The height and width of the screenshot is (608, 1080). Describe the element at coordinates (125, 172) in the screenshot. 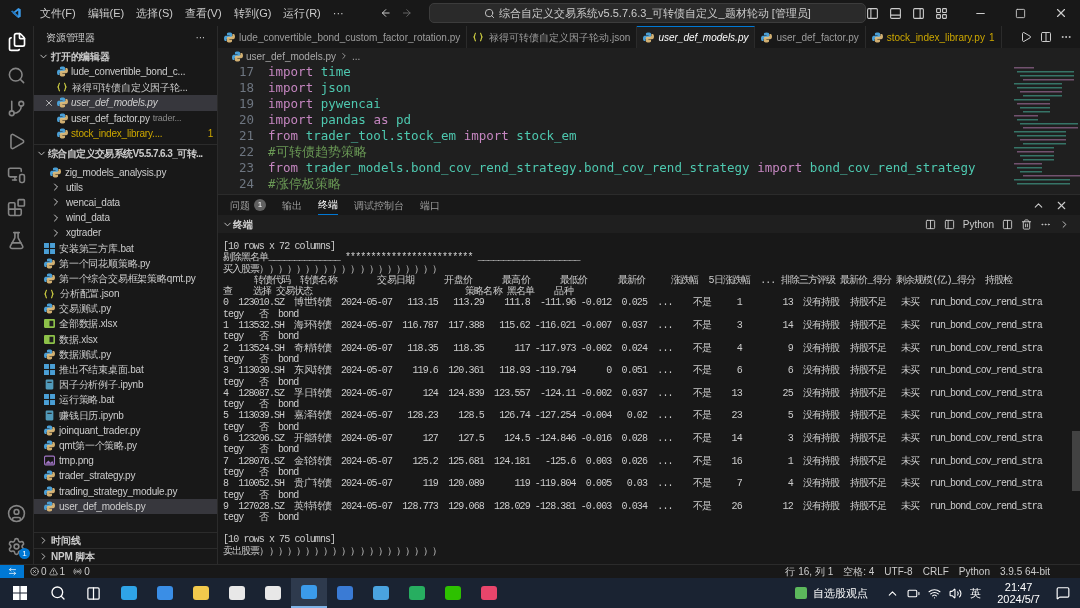

I see `file-tree-item: zig_models_analysis.py` at that location.